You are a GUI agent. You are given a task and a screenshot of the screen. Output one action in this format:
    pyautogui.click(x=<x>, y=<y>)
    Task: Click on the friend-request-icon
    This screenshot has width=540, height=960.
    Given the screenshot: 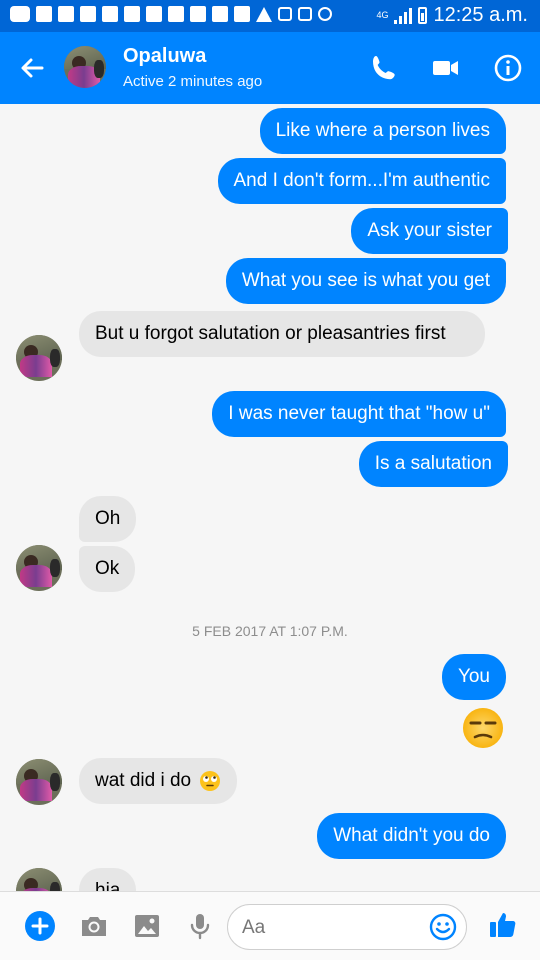 What is the action you would take?
    pyautogui.click(x=154, y=14)
    